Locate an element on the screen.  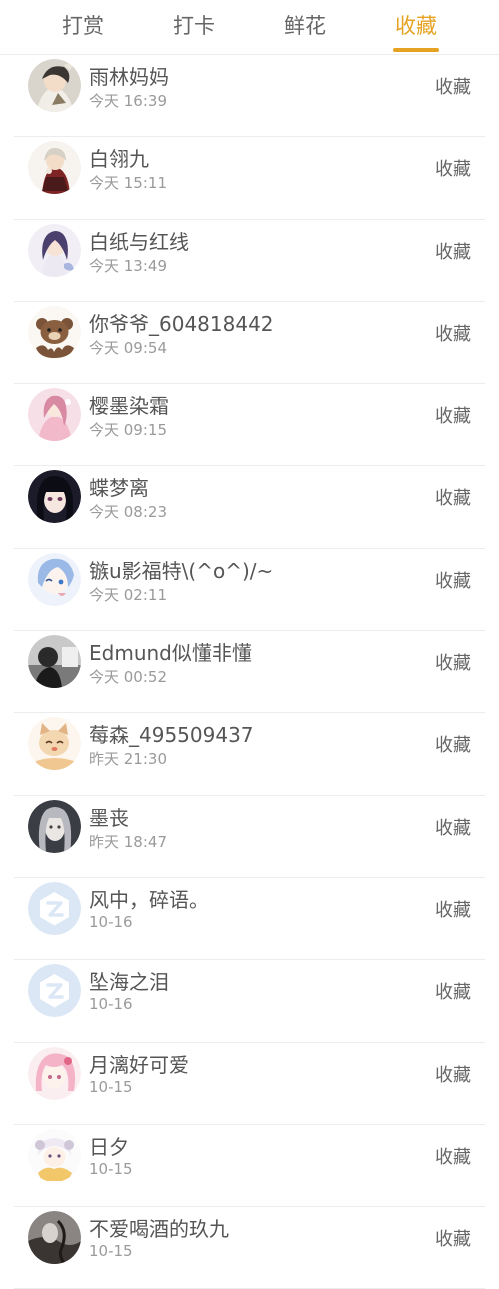
user-name: 白翎九 is located at coordinates (119, 157).